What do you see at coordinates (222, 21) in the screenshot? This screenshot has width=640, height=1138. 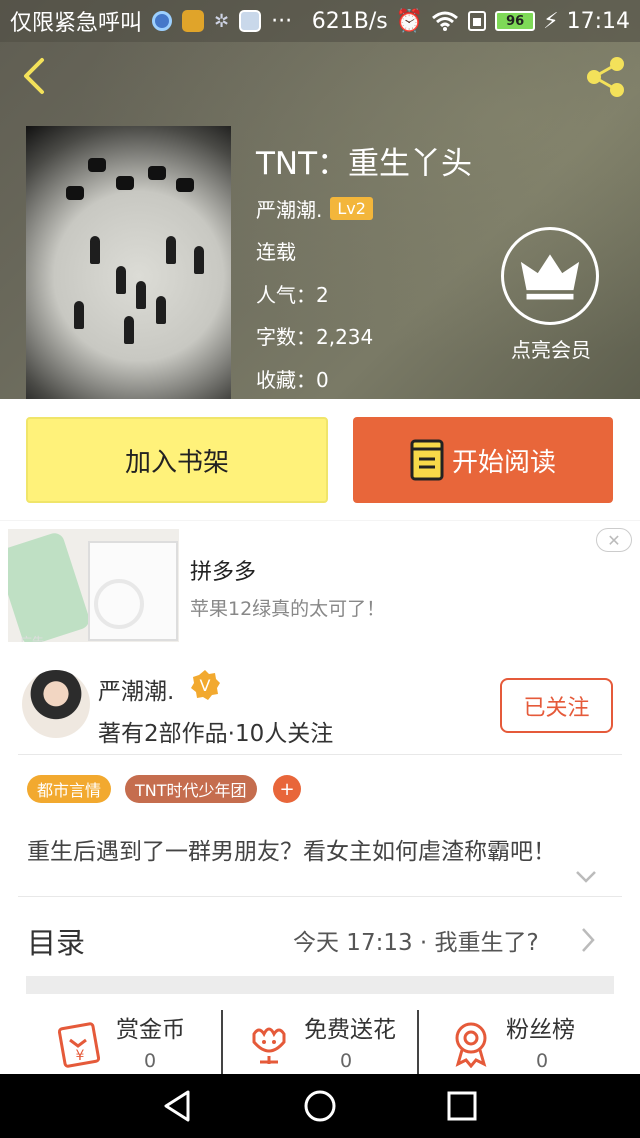 I see `settings-notification-icon: ✲` at bounding box center [222, 21].